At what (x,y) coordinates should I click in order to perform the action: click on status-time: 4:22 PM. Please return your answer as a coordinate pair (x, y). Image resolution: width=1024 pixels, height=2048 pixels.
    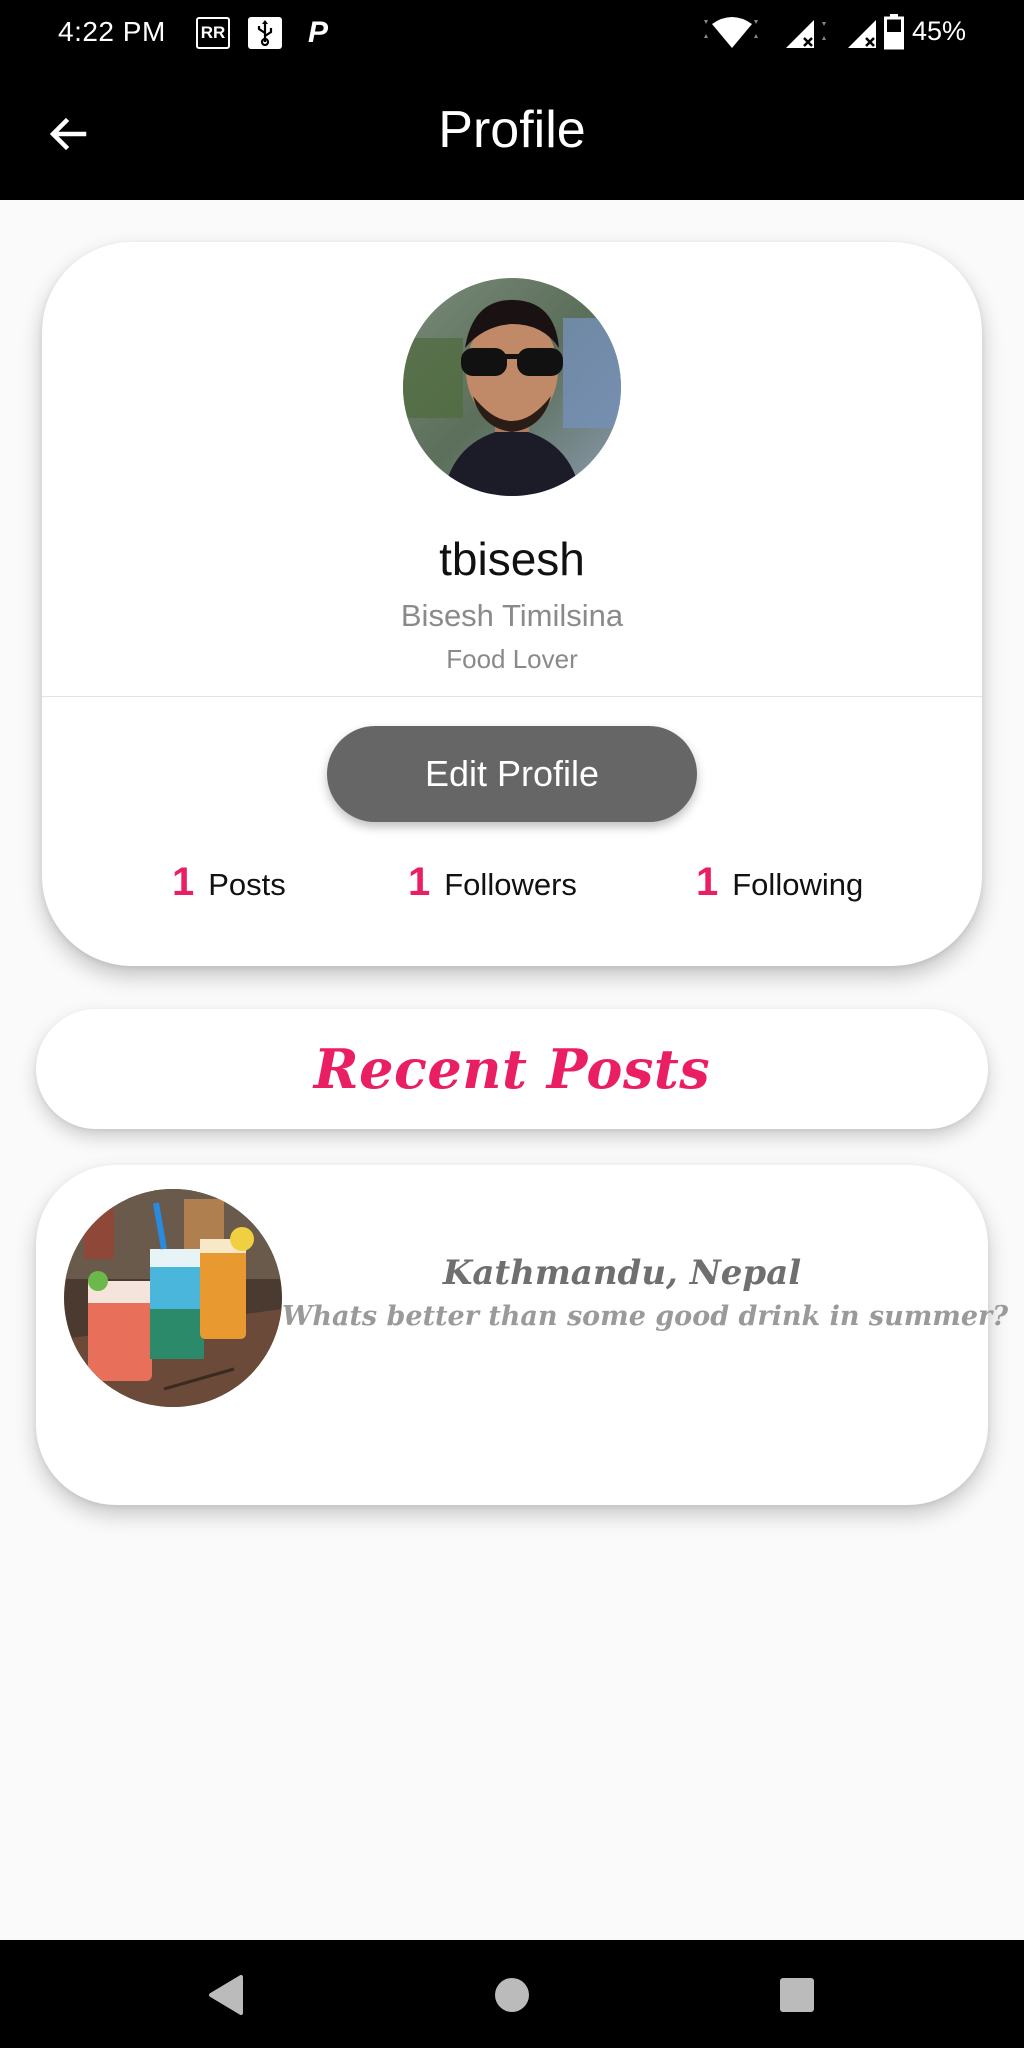
    Looking at the image, I should click on (112, 31).